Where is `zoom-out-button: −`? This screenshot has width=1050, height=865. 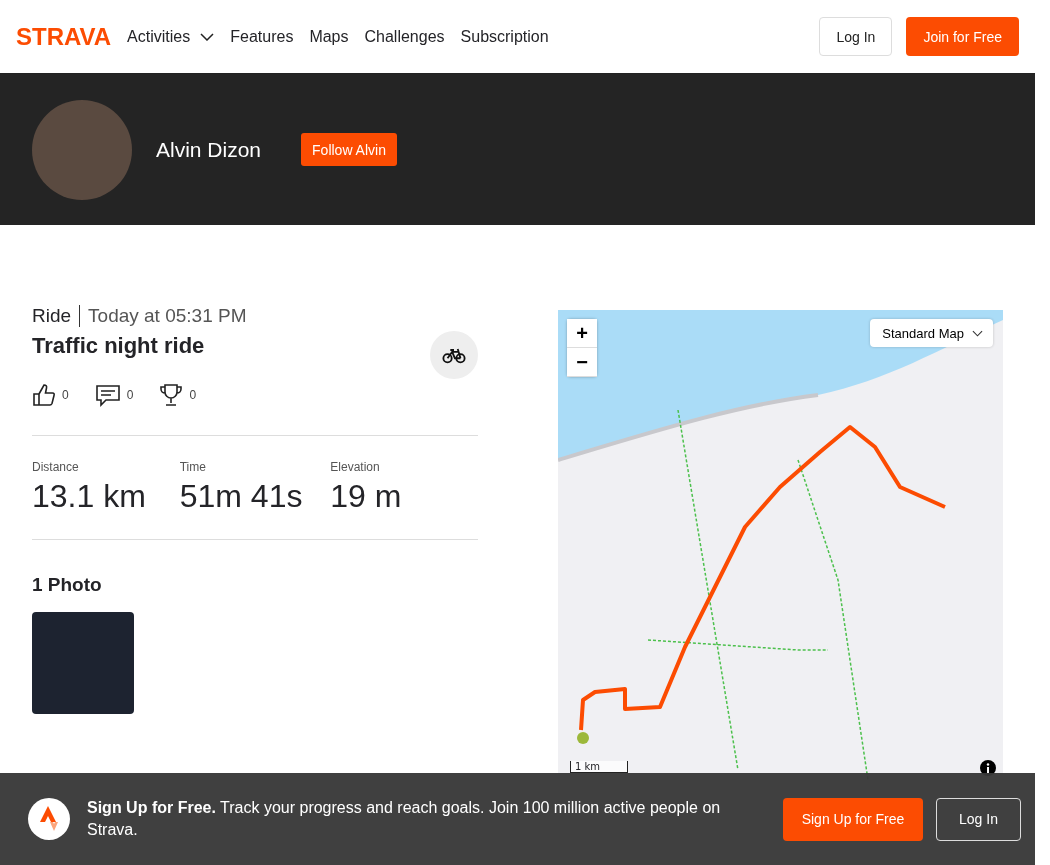 zoom-out-button: − is located at coordinates (582, 362).